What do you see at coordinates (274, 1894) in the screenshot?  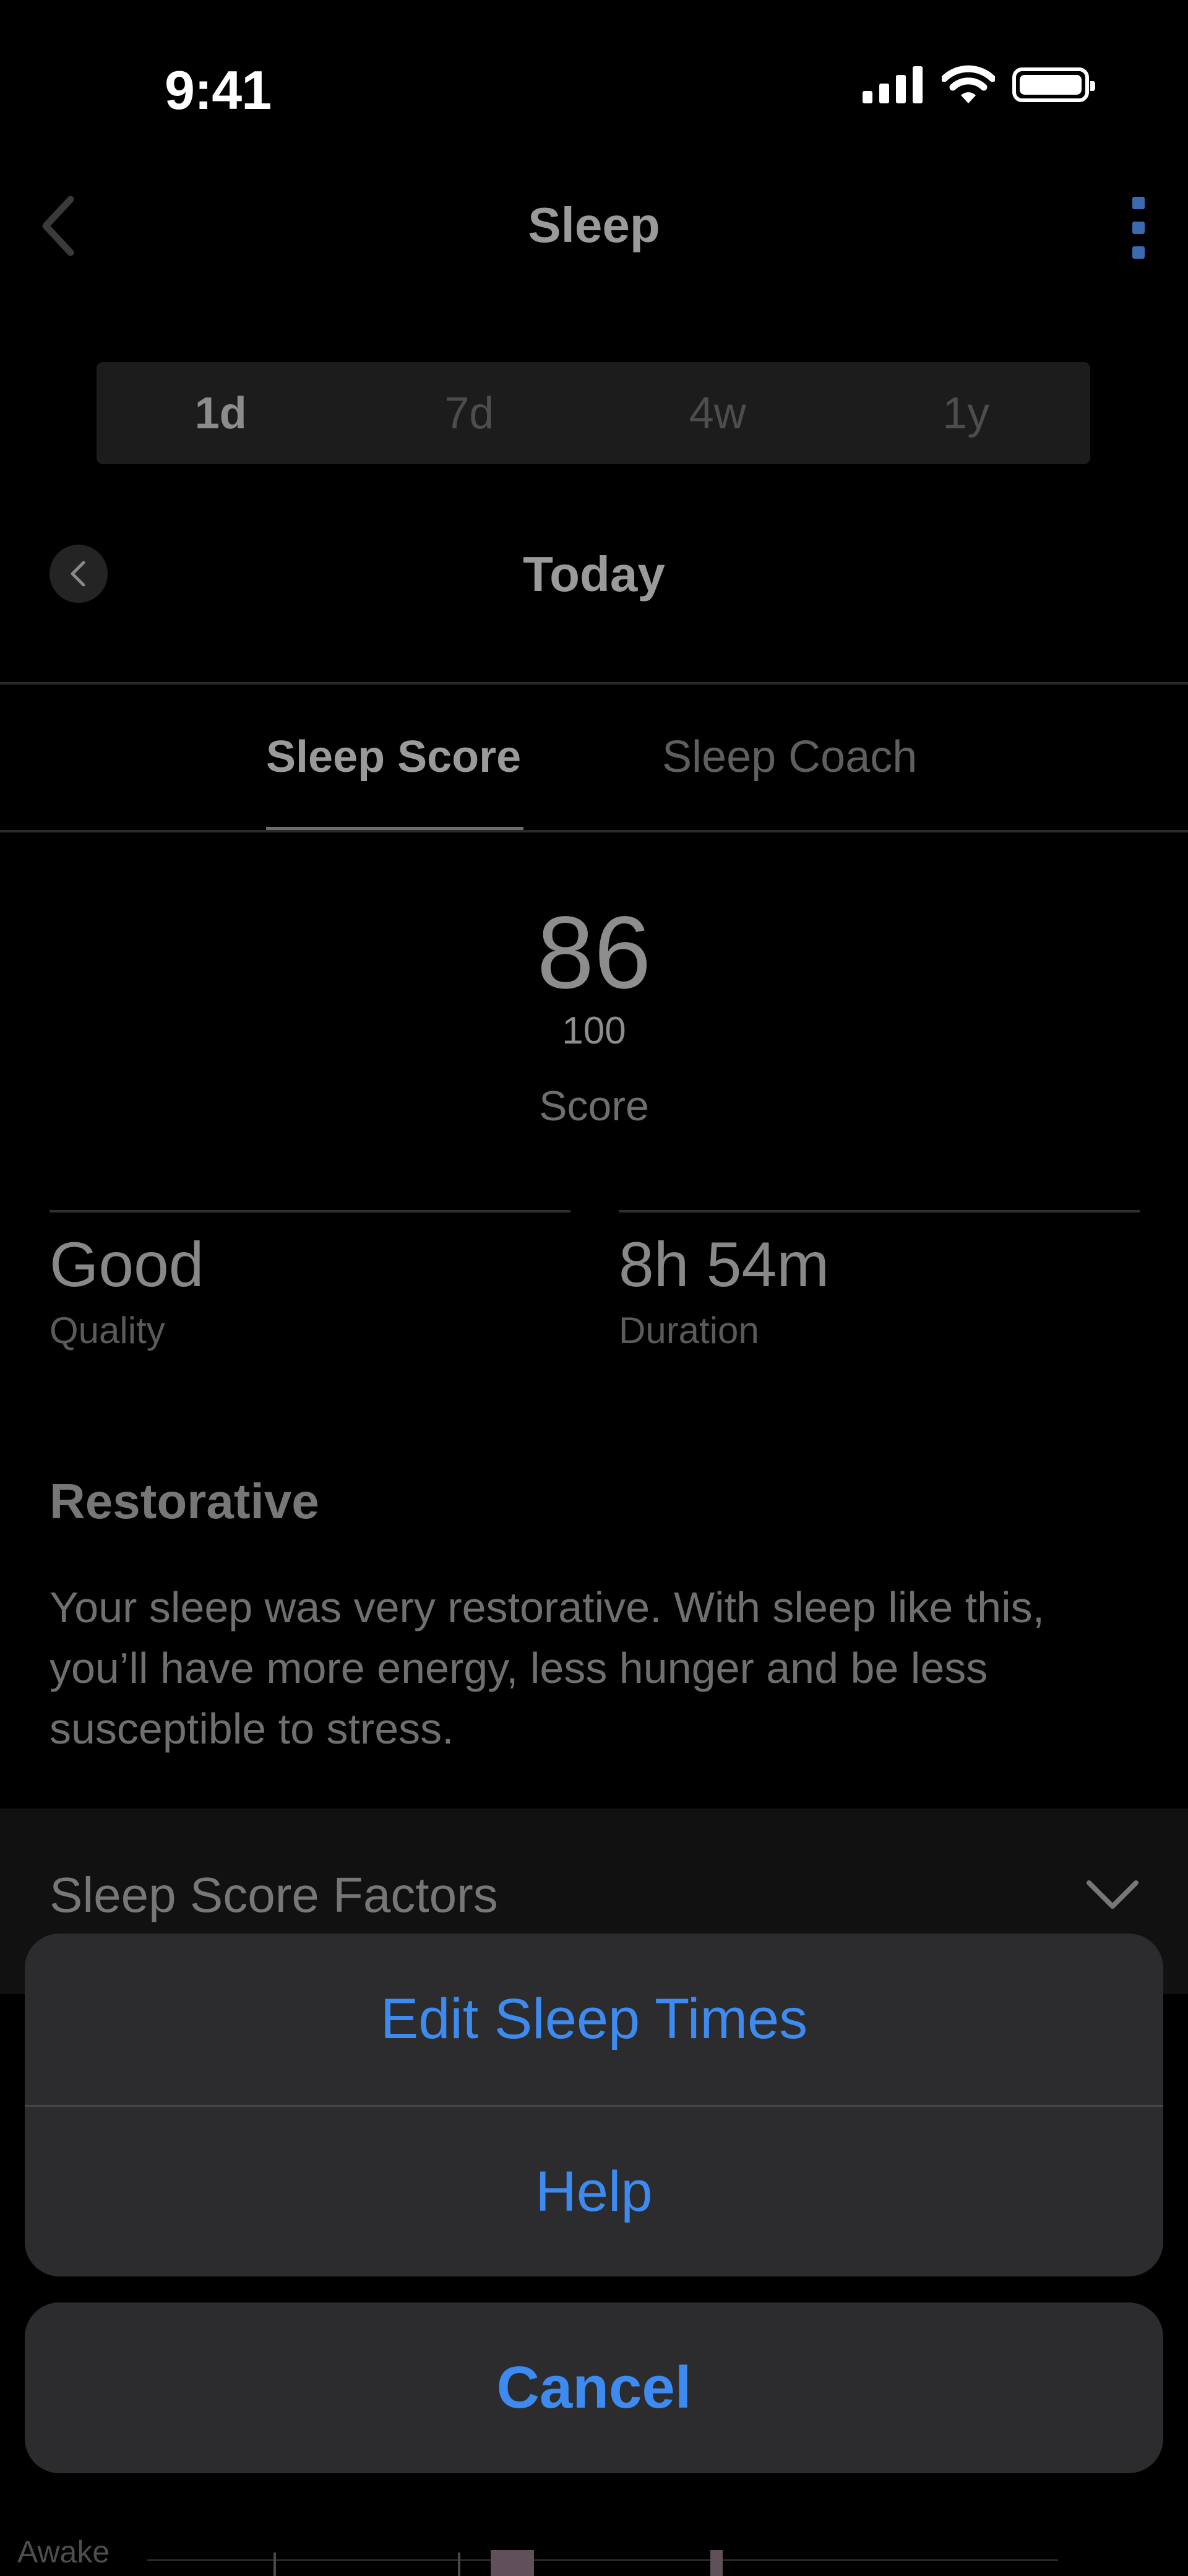 I see `sleep-score-factors-label: Sleep Score Factors` at bounding box center [274, 1894].